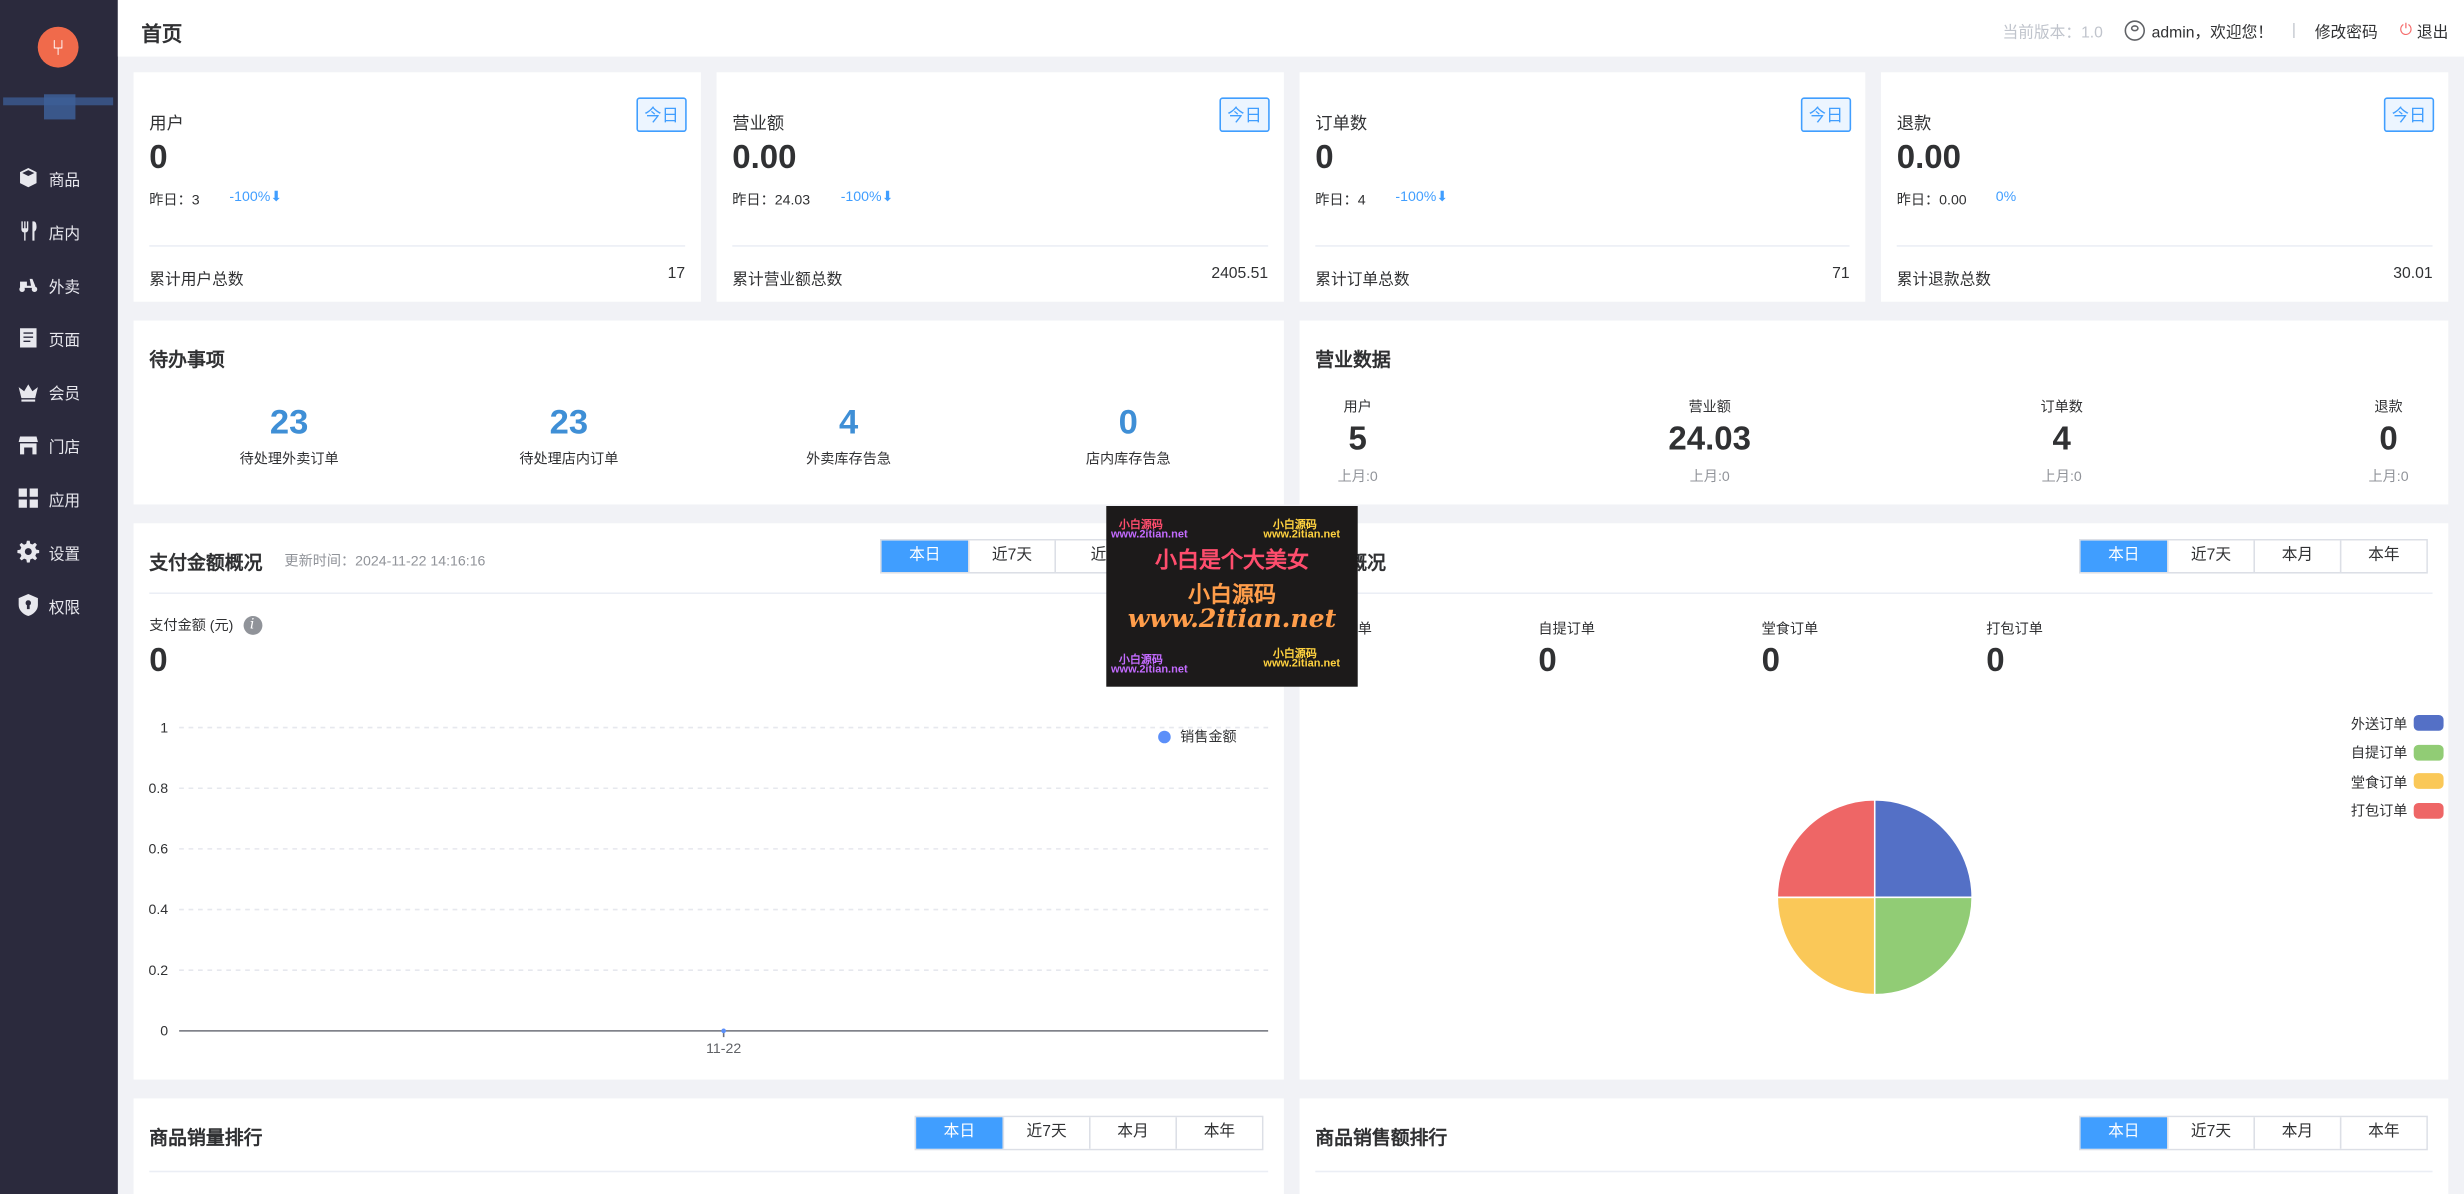 The height and width of the screenshot is (1194, 2464). Describe the element at coordinates (1357, 439) in the screenshot. I see `biz-value: 5` at that location.